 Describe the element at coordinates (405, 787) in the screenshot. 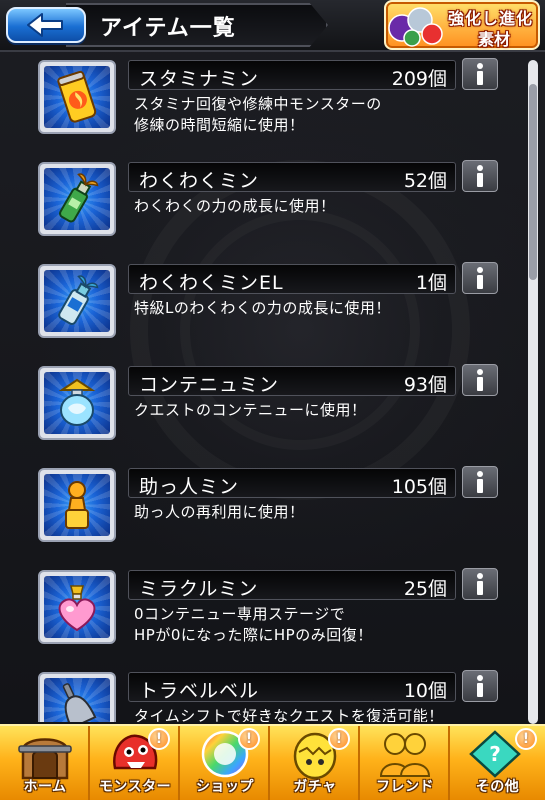

I see `nav-label: フレンド` at that location.